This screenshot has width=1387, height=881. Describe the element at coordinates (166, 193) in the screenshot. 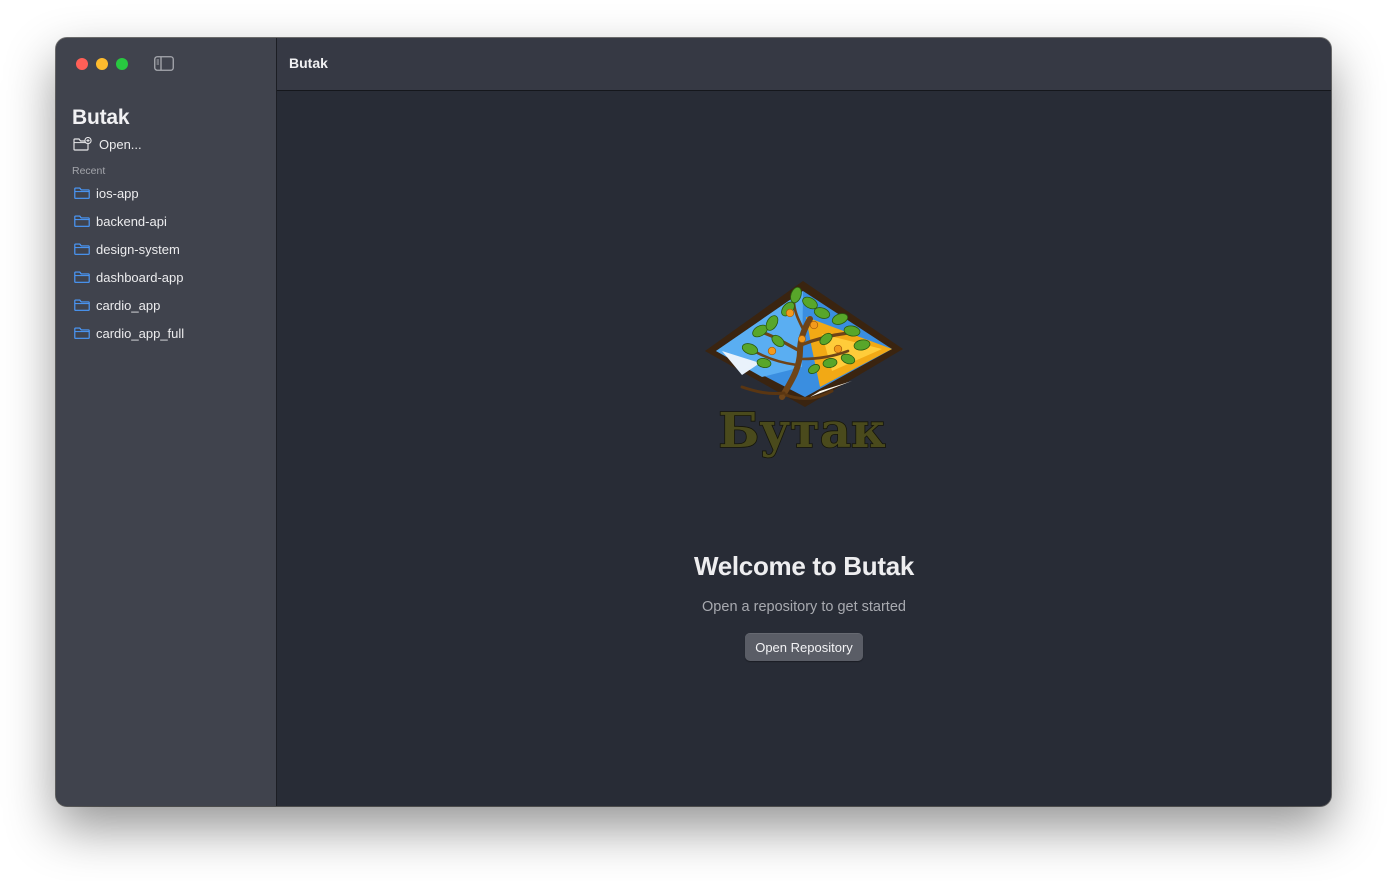

I see `recent-item-ios-app: ios-app` at that location.